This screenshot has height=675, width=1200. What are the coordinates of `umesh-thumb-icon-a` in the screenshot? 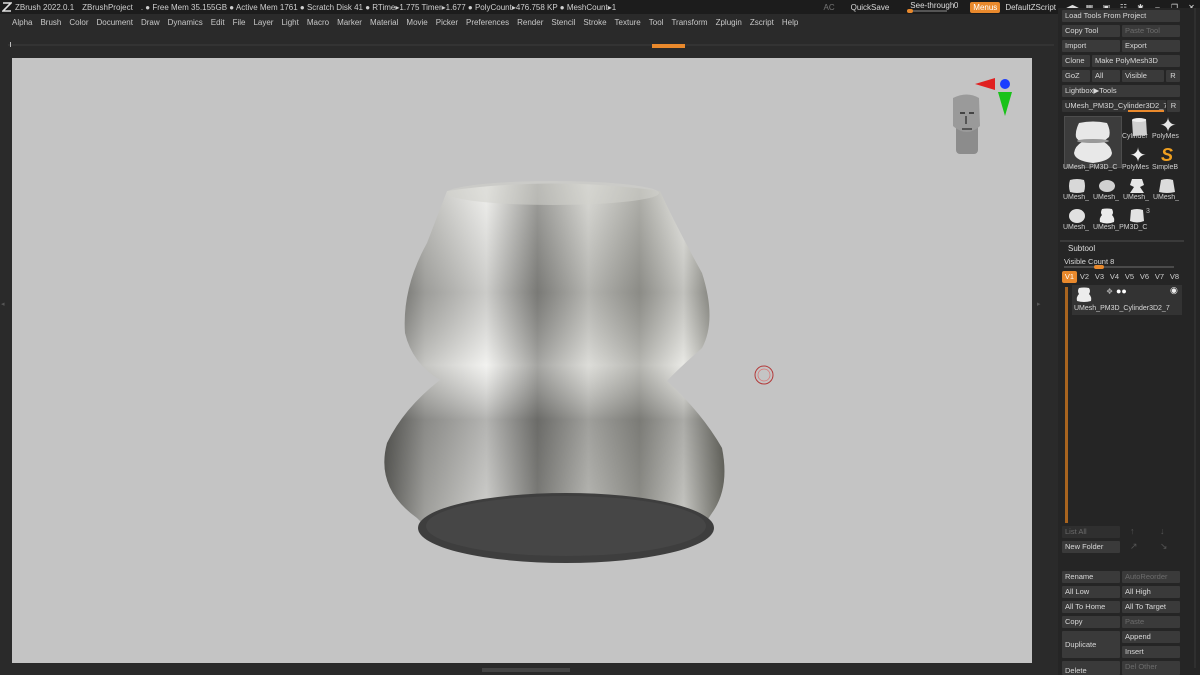 It's located at (1077, 186).